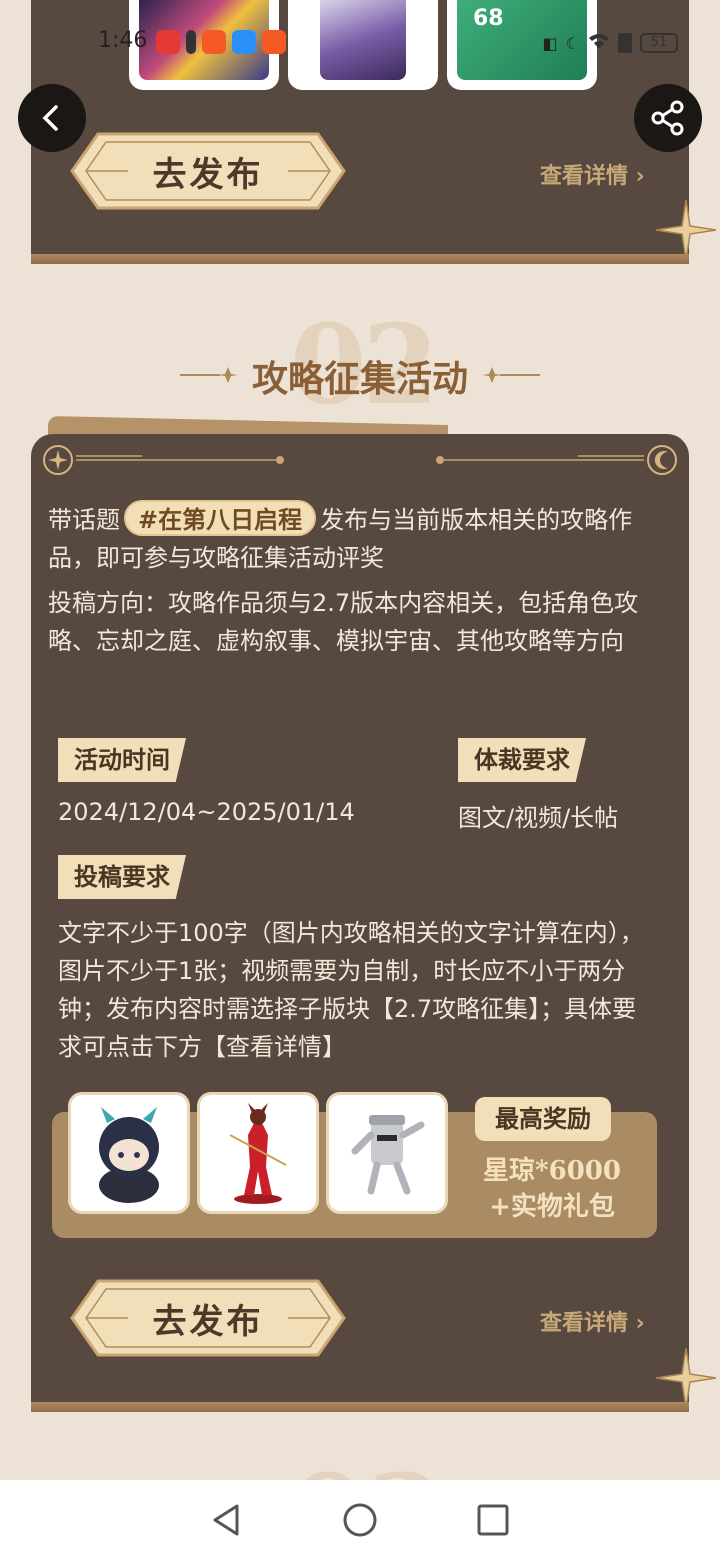  I want to click on intro-prefix: 带话题, so click(84, 520).